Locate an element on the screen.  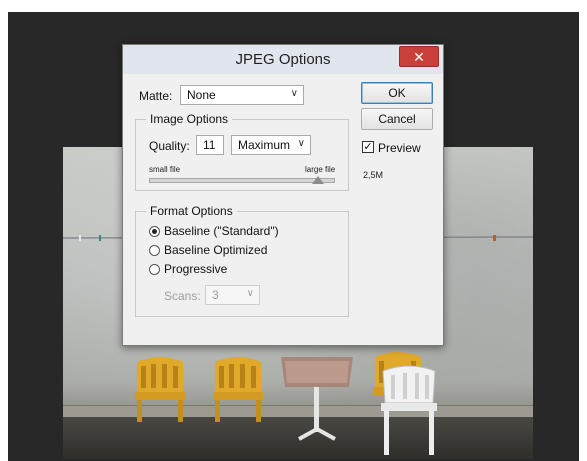
close-button: ✕ is located at coordinates (419, 56).